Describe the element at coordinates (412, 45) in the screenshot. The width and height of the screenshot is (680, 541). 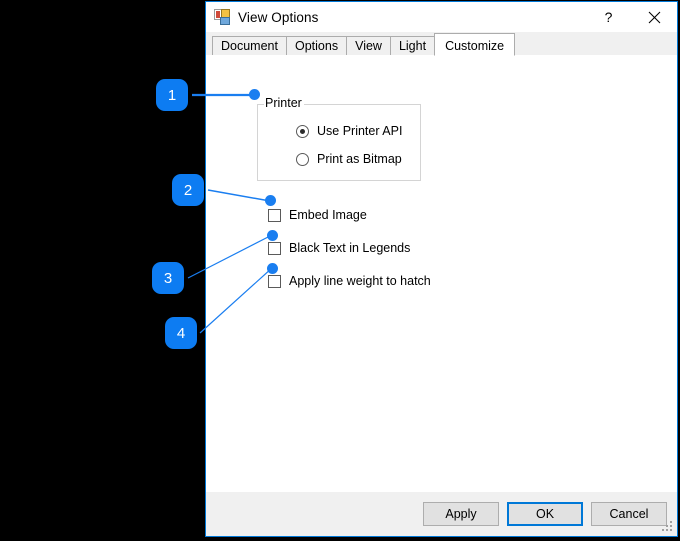
I see `tab-light: Light` at that location.